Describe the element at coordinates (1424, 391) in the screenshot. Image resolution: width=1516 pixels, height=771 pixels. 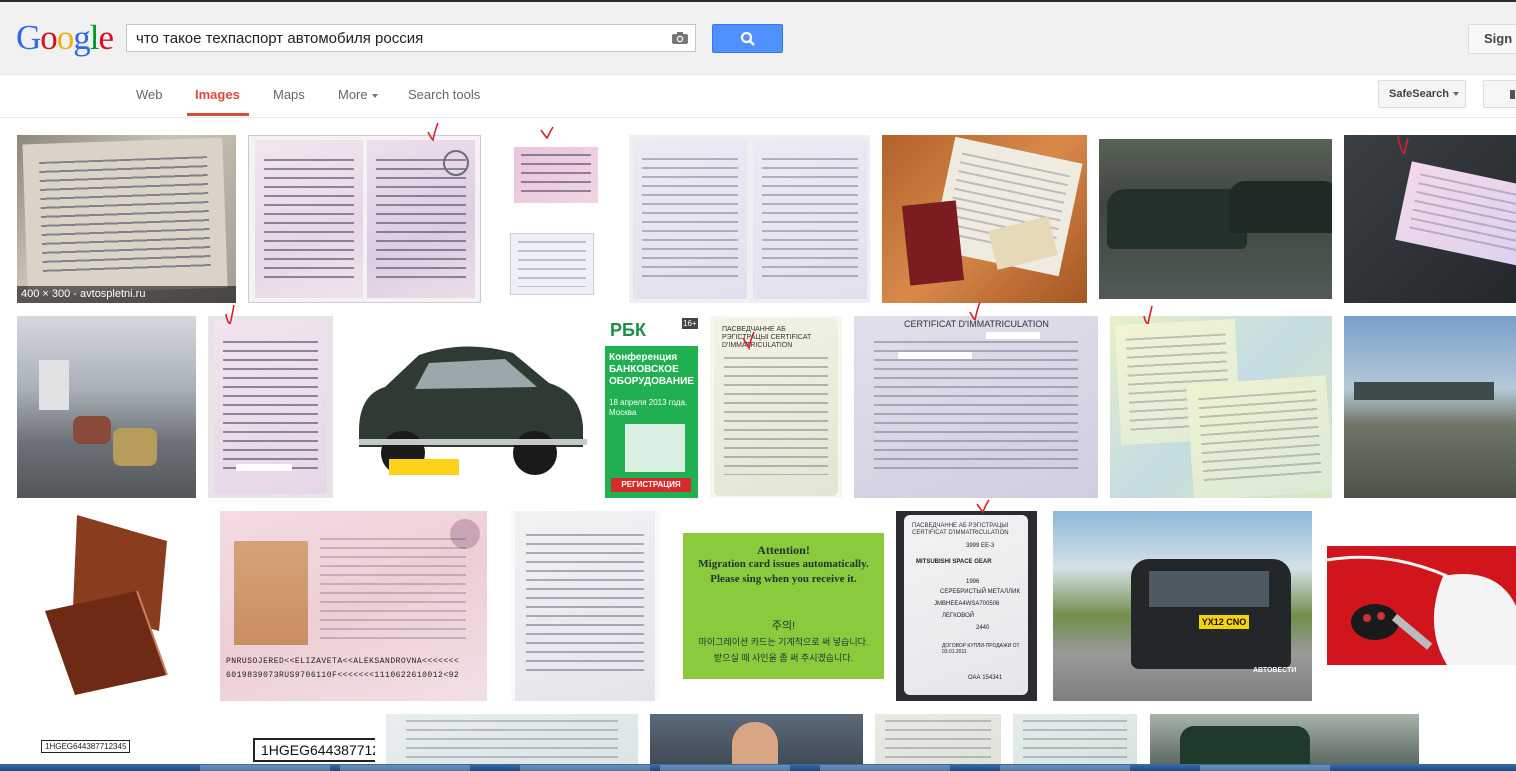
I see `checkpoint-roof` at that location.